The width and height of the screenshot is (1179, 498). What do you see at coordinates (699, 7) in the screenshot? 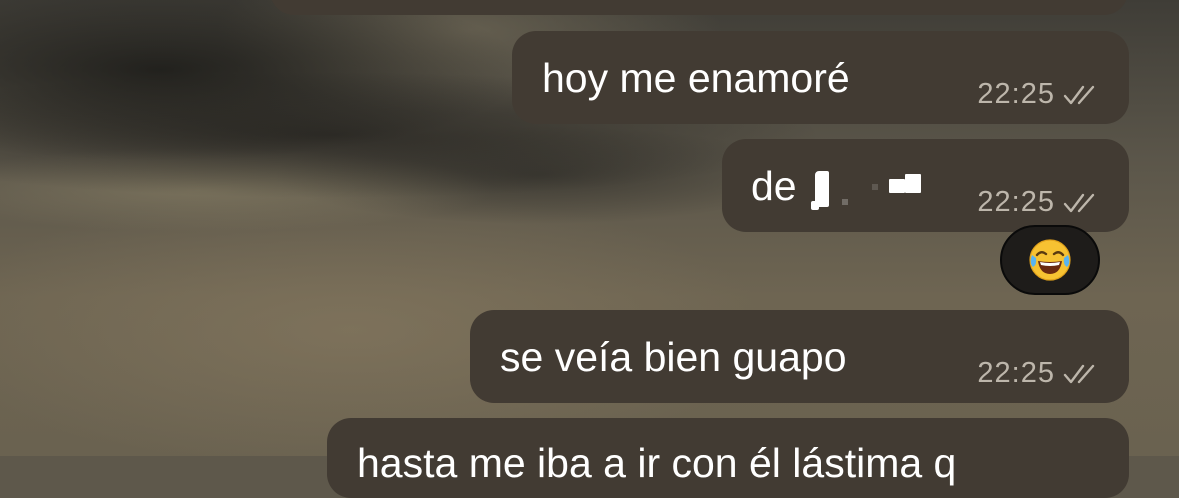
I see `message-bubble-partial-top` at bounding box center [699, 7].